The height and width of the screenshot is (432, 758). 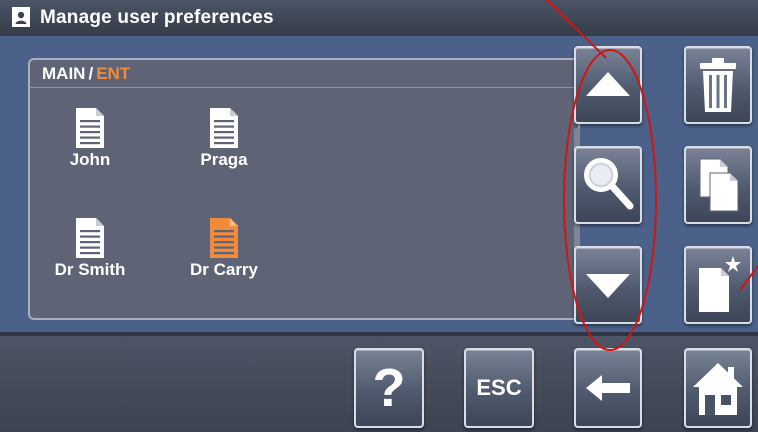 What do you see at coordinates (379, 18) in the screenshot?
I see `title-bar: Manage user preferences` at bounding box center [379, 18].